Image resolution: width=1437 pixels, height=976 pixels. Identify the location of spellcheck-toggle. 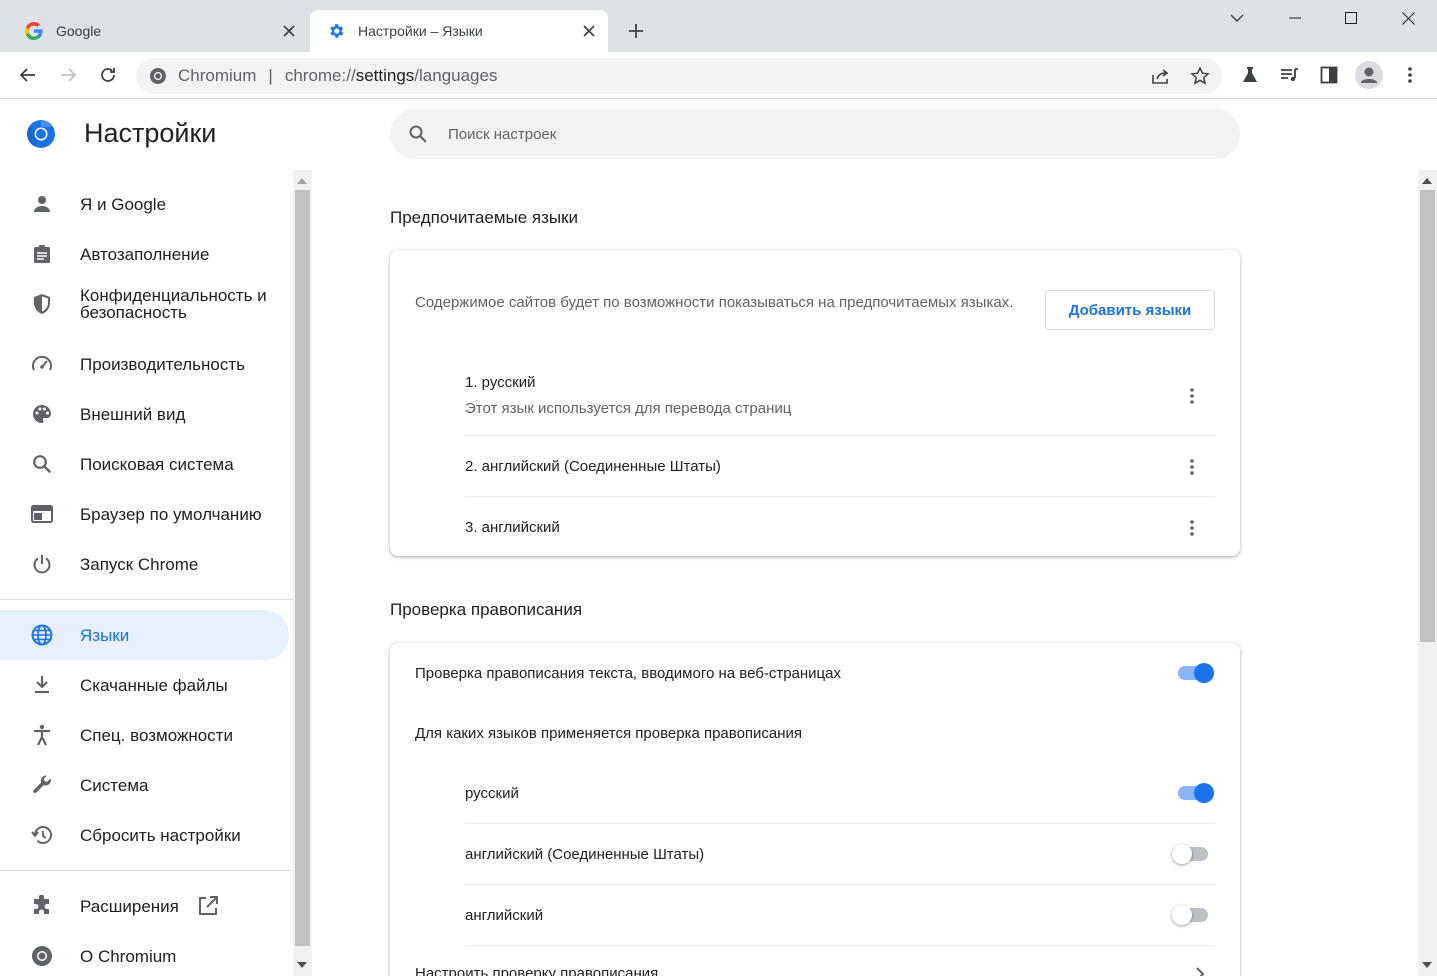
(1195, 673).